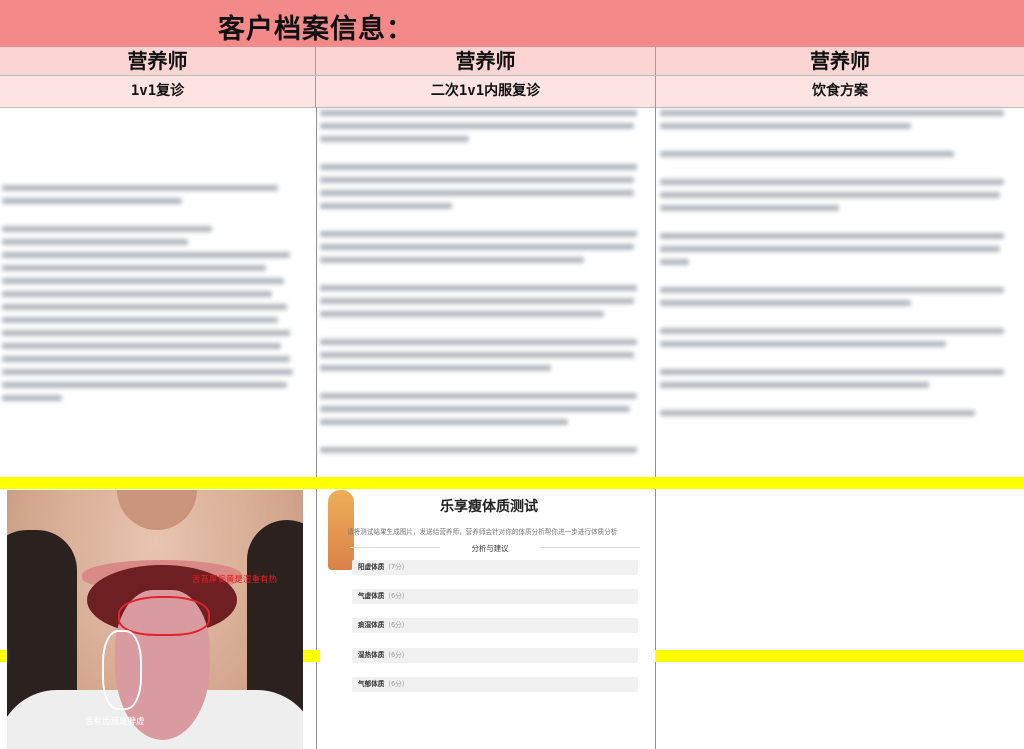 The height and width of the screenshot is (749, 1024). I want to click on report-item: 气郁体质 (6分), so click(495, 684).